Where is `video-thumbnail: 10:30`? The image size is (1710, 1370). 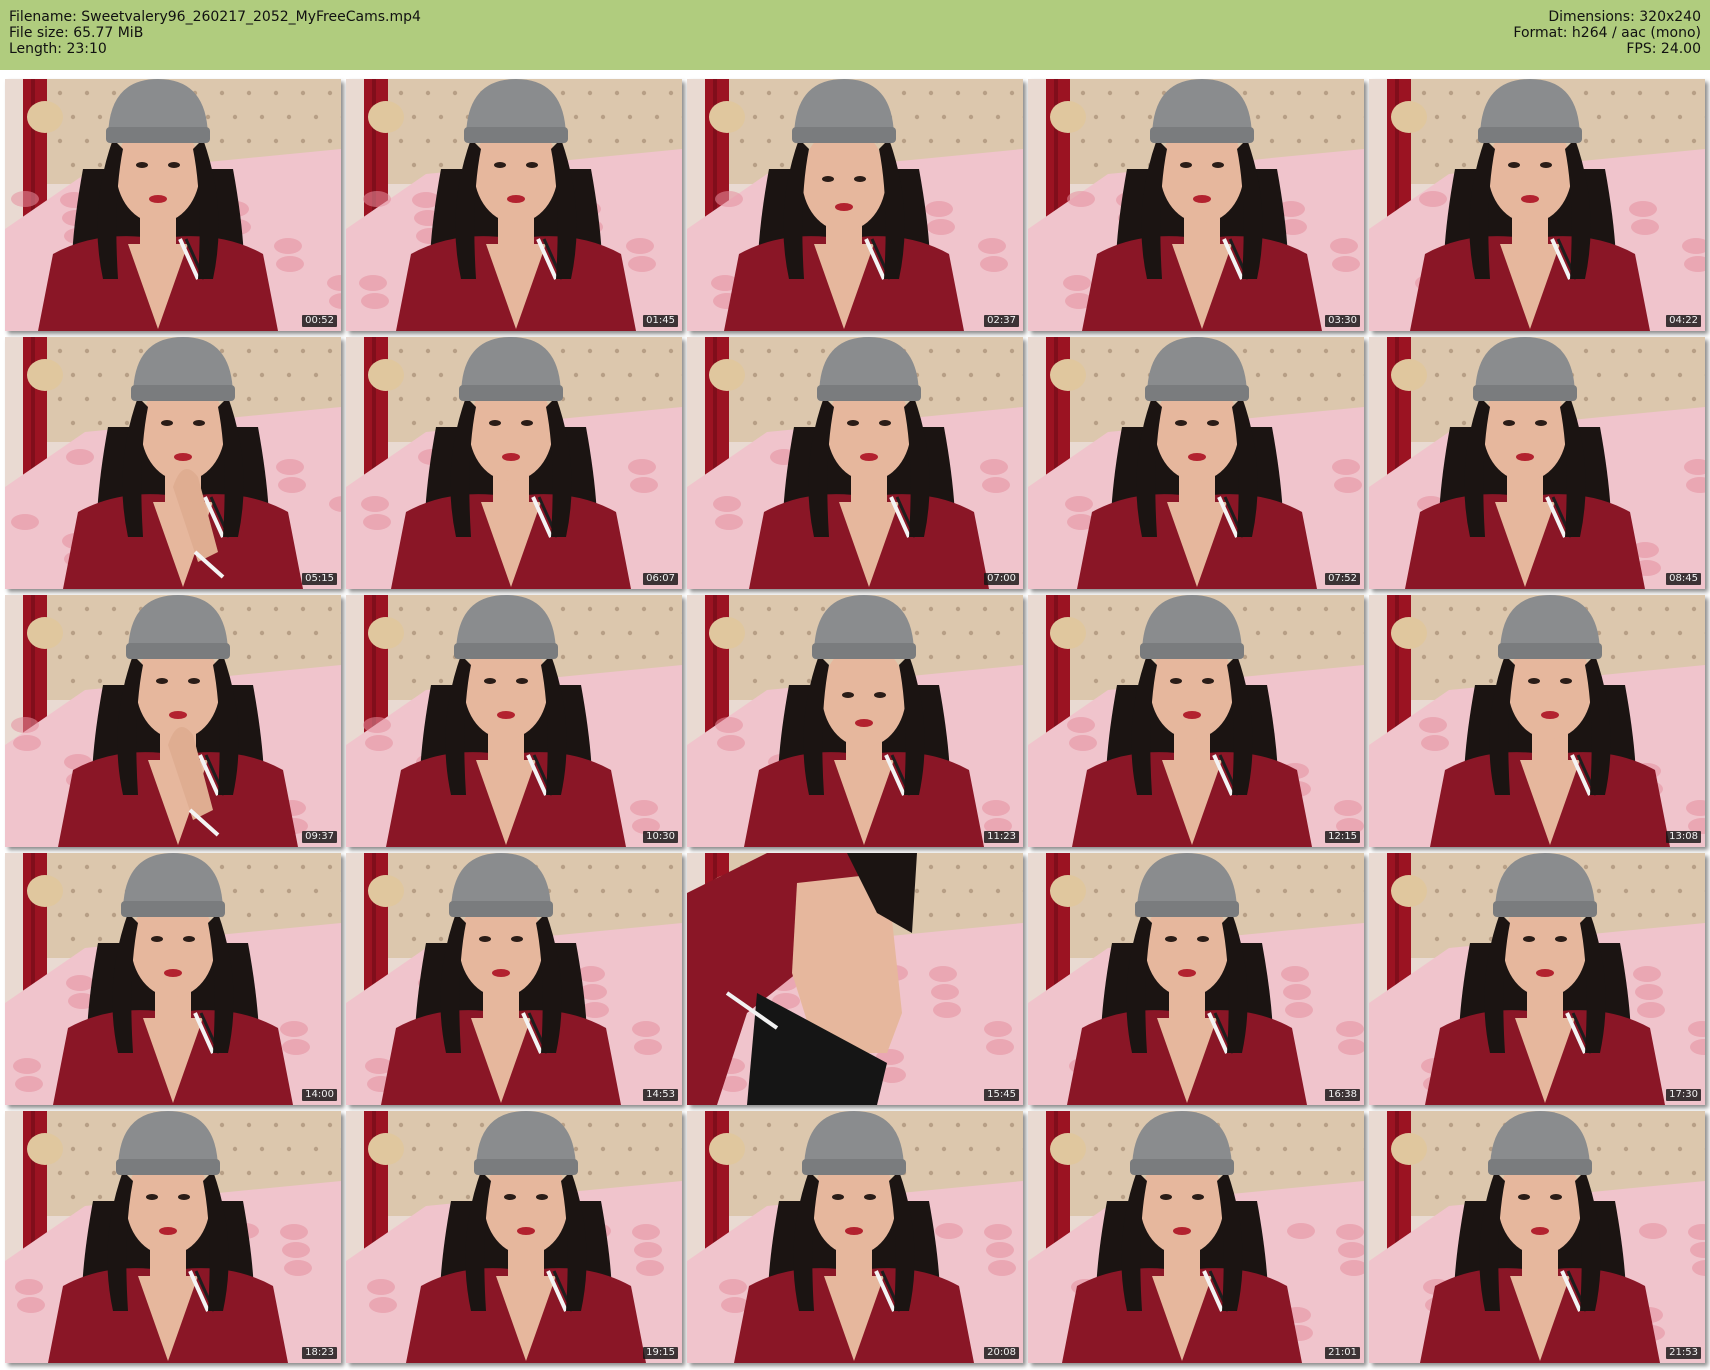
video-thumbnail: 10:30 is located at coordinates (514, 721).